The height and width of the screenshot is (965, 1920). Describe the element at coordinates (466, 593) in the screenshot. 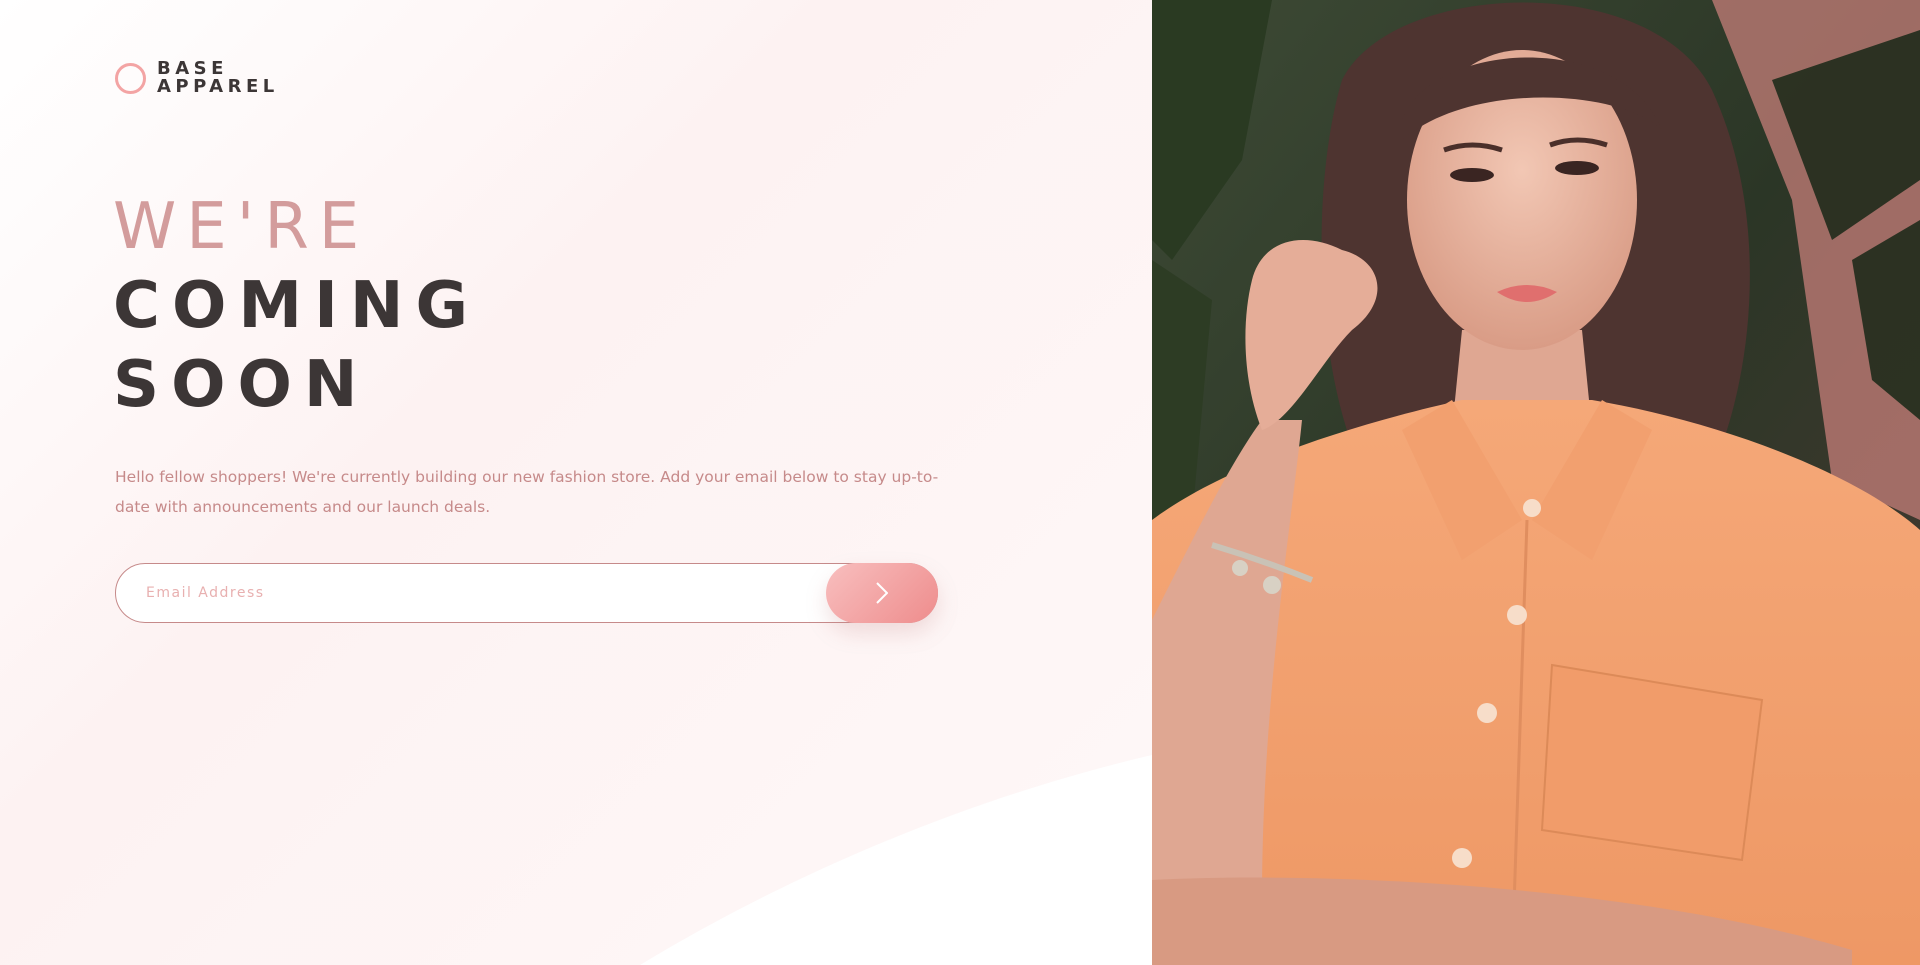

I see `email-input` at that location.